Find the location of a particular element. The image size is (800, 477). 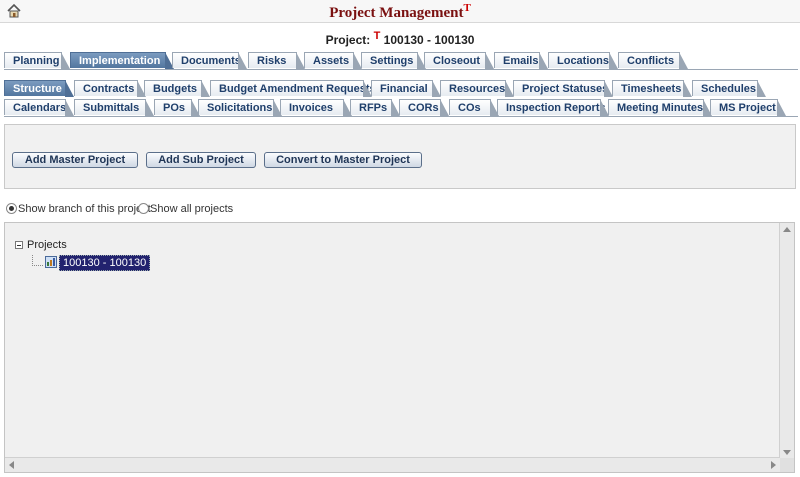

project-line: Project: T 100130 - 100130 is located at coordinates (400, 38).